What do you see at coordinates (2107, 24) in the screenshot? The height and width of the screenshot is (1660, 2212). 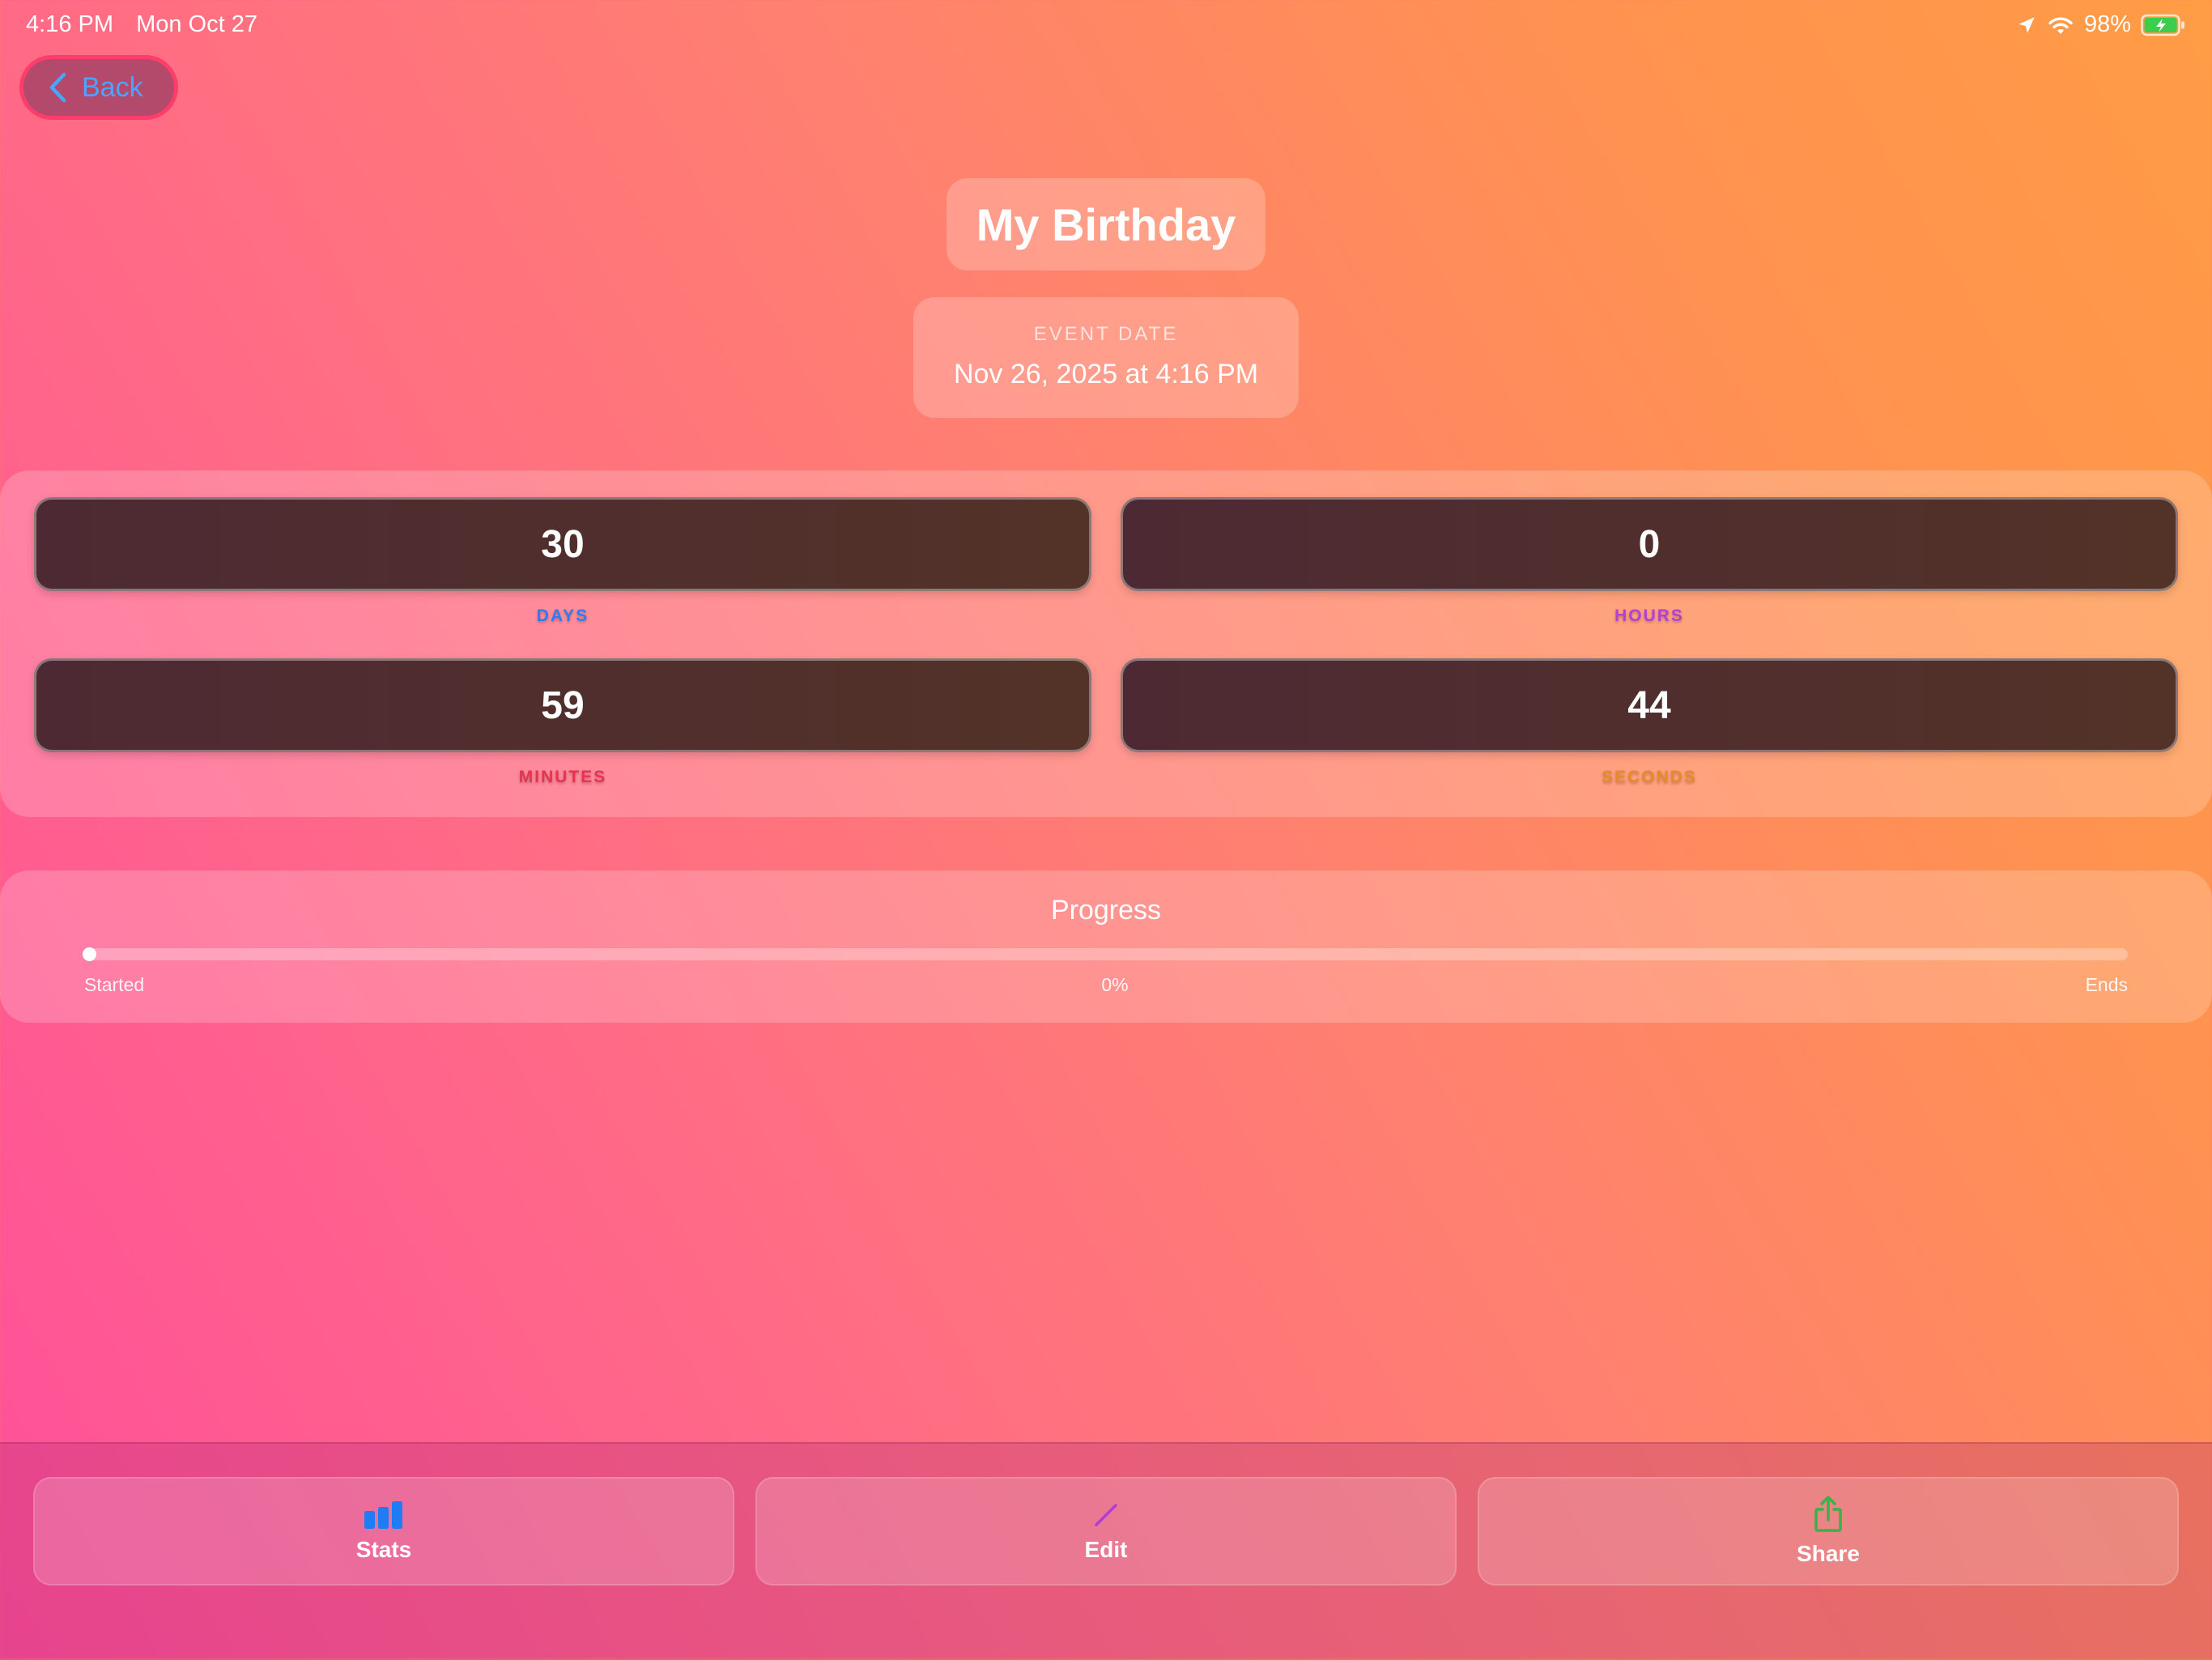 I see `battery-percent: 98%` at bounding box center [2107, 24].